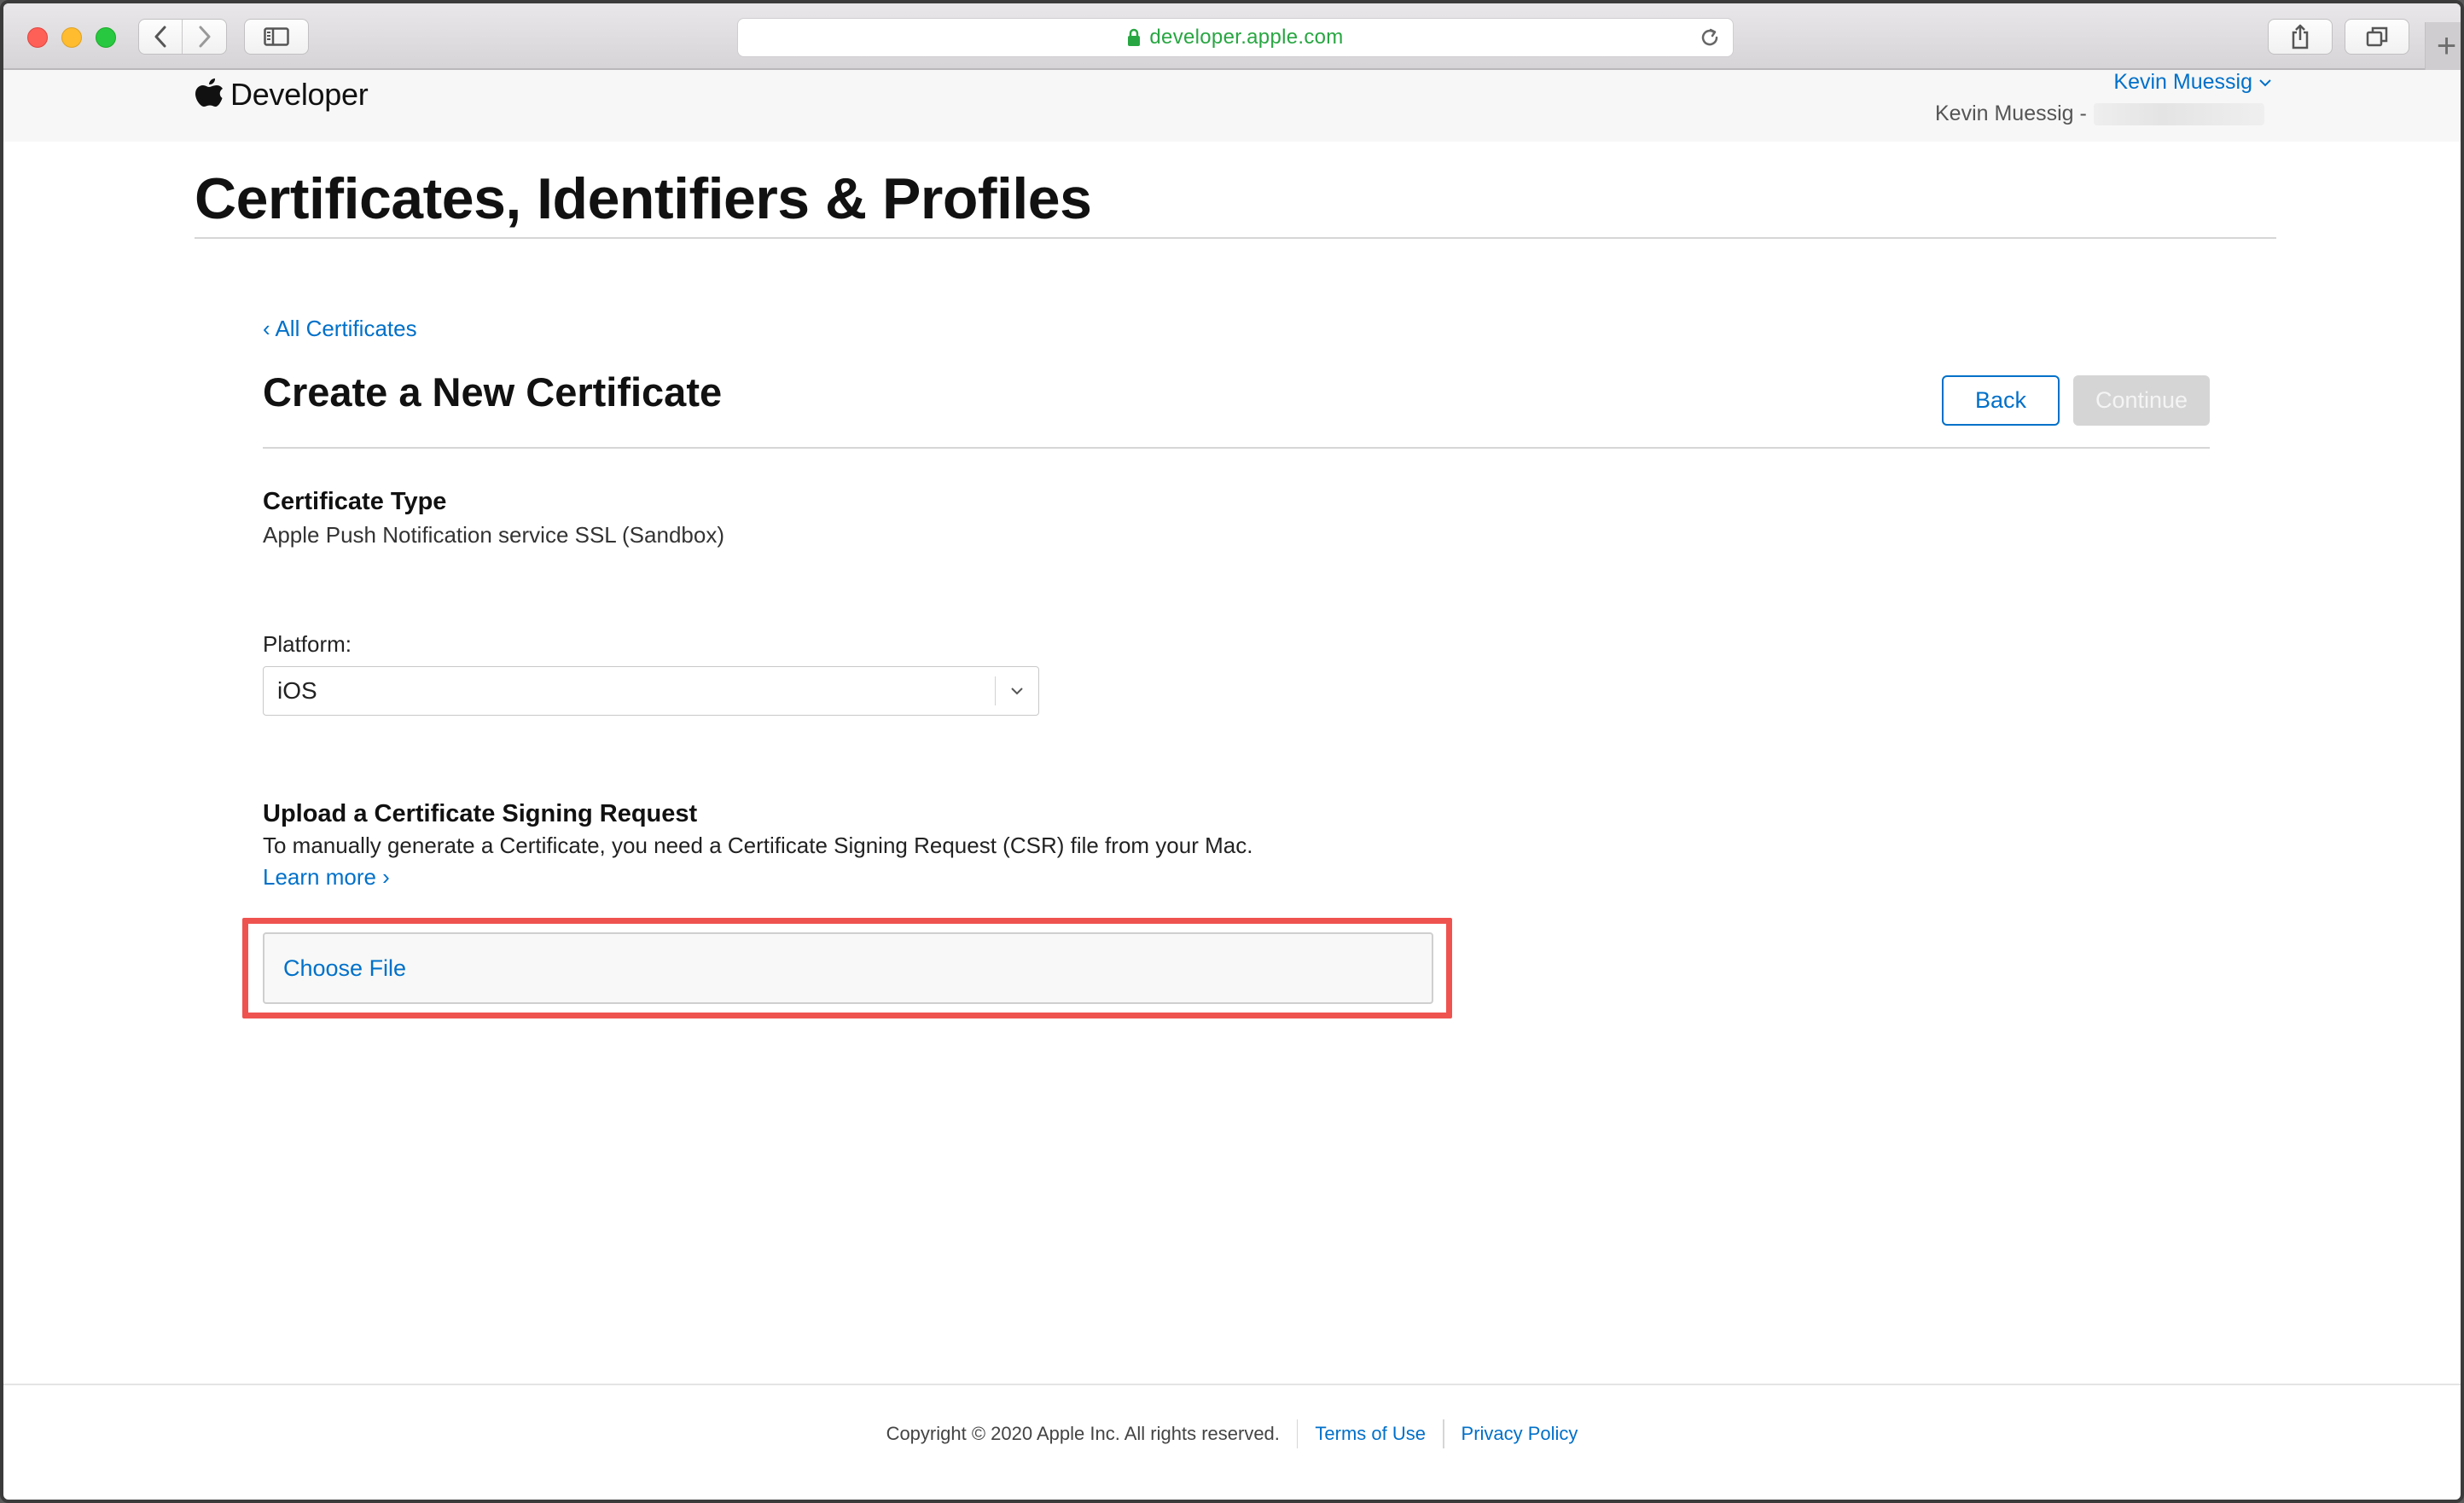 The height and width of the screenshot is (1503, 2464). Describe the element at coordinates (326, 877) in the screenshot. I see `learn-more-link: Learn more ›` at that location.